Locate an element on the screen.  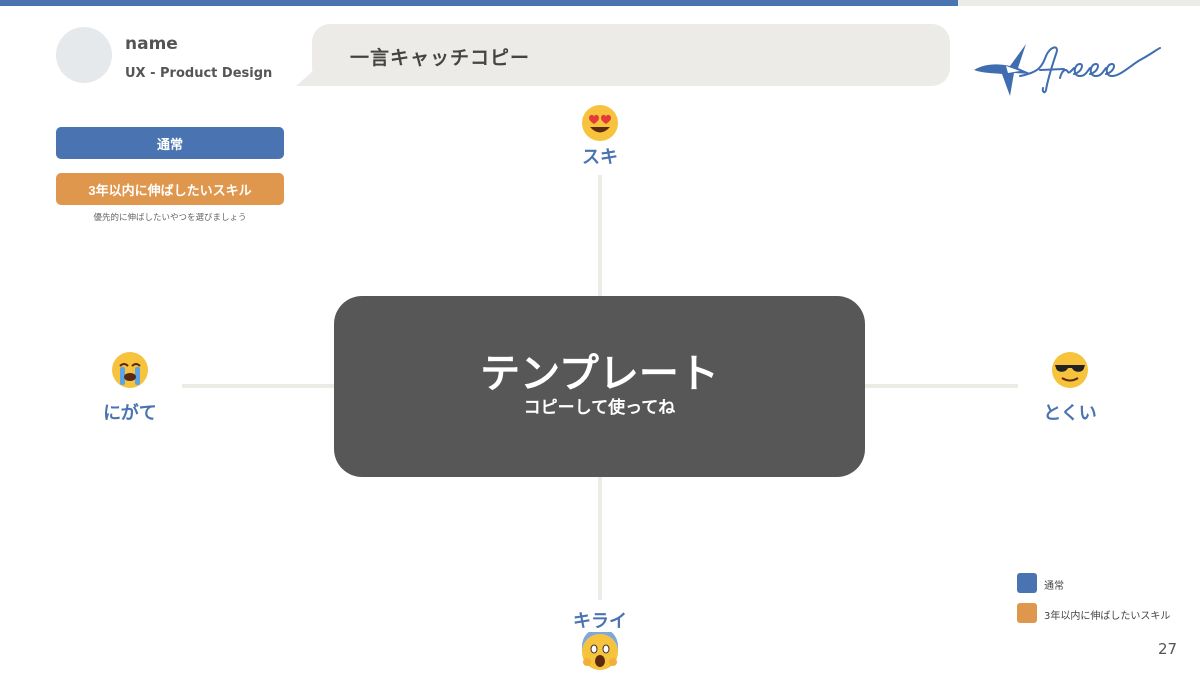
profile-role: UX - Product Design is located at coordinates (199, 73).